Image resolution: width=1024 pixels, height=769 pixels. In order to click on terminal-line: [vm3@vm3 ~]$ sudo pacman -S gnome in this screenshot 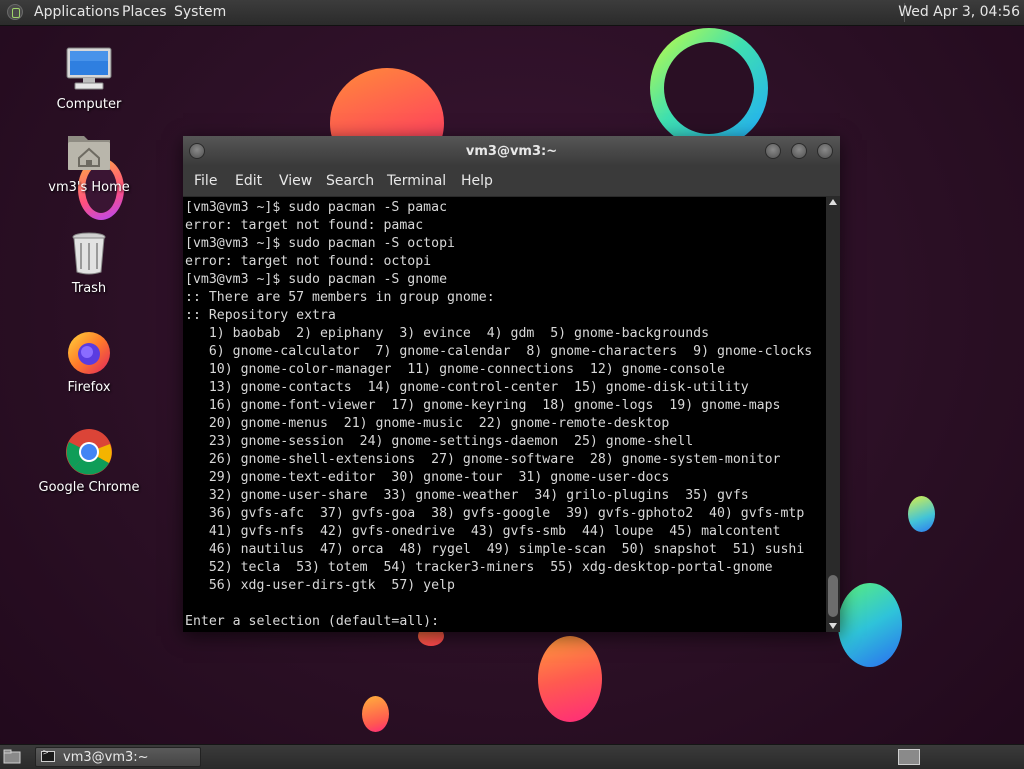, I will do `click(316, 279)`.